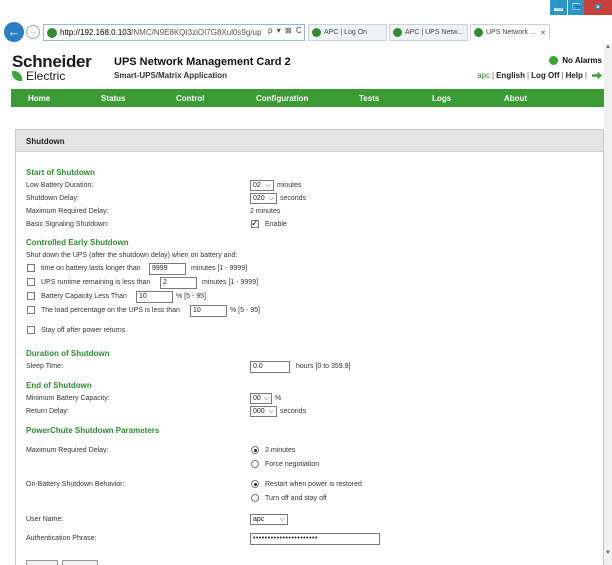 The width and height of the screenshot is (612, 565). What do you see at coordinates (202, 62) in the screenshot?
I see `product-title: UPS Network Management Card 2` at bounding box center [202, 62].